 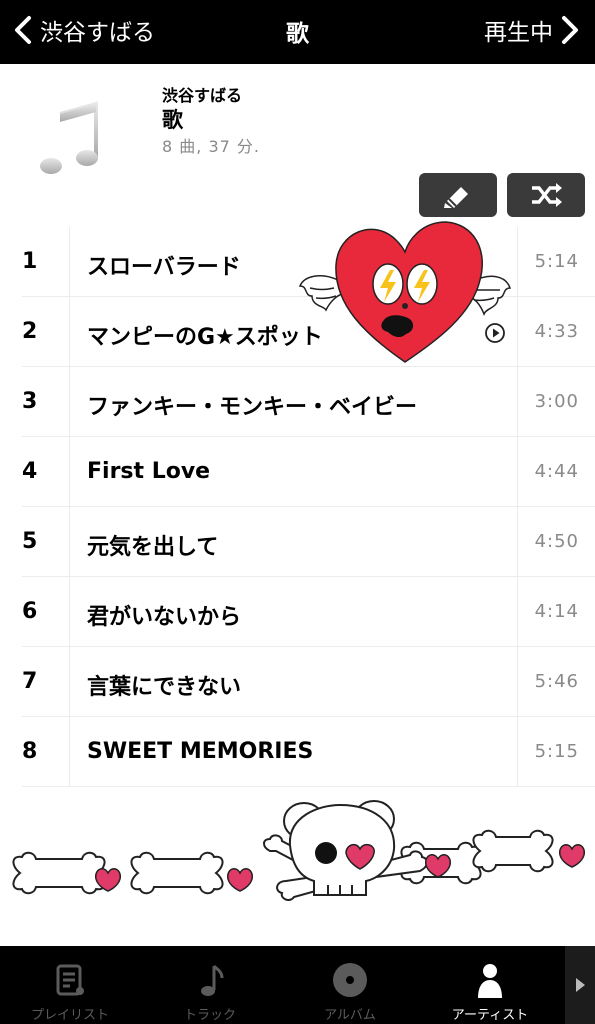 I want to click on track-title: SWEET MEMORIES, so click(x=200, y=751).